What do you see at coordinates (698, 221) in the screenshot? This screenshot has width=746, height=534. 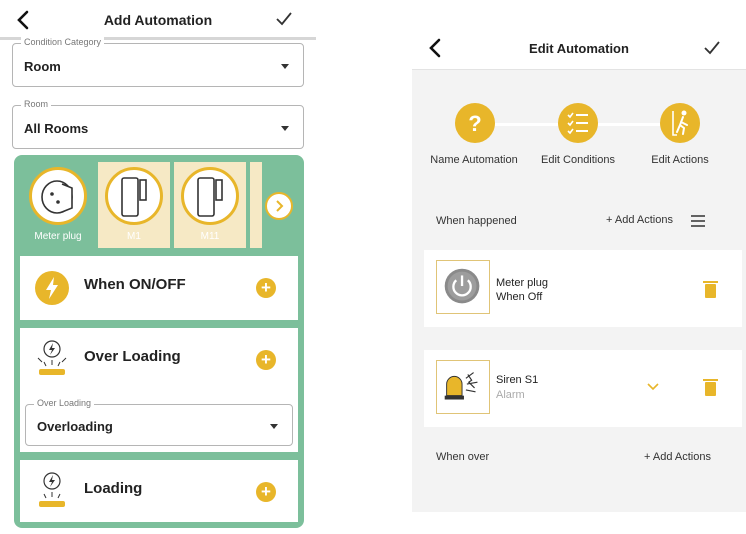 I see `hamburger-menu-icon` at bounding box center [698, 221].